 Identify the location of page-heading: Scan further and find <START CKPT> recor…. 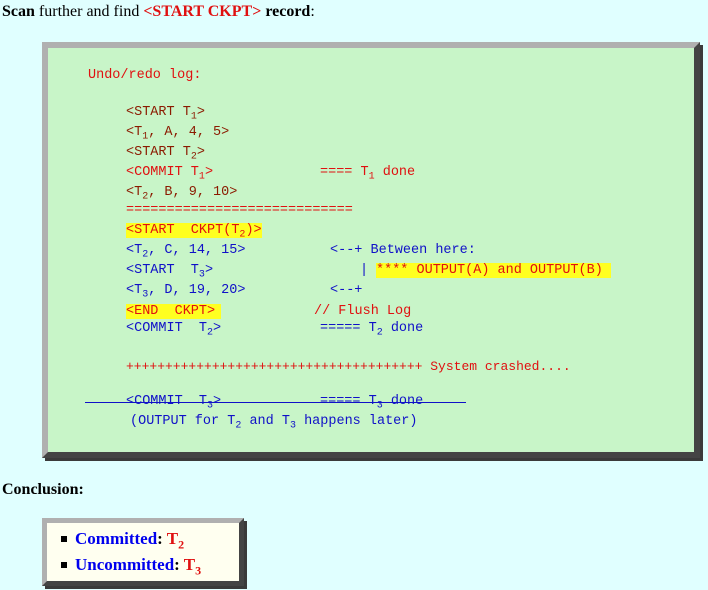
(158, 12).